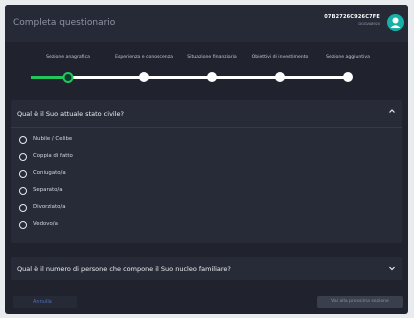 Image resolution: width=414 pixels, height=318 pixels. Describe the element at coordinates (45, 224) in the screenshot. I see `option-label: Vedovo/a` at that location.